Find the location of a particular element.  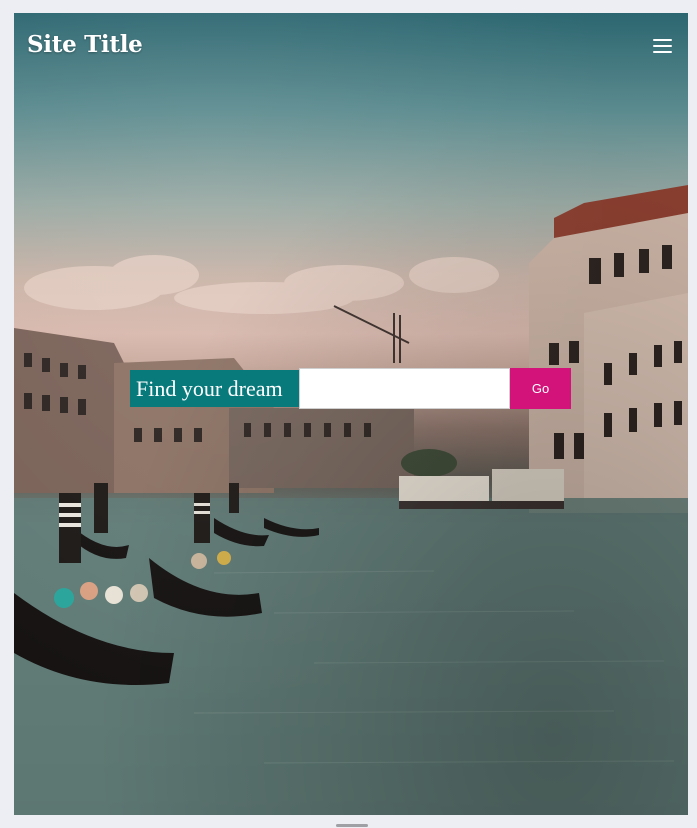

search-input is located at coordinates (404, 388).